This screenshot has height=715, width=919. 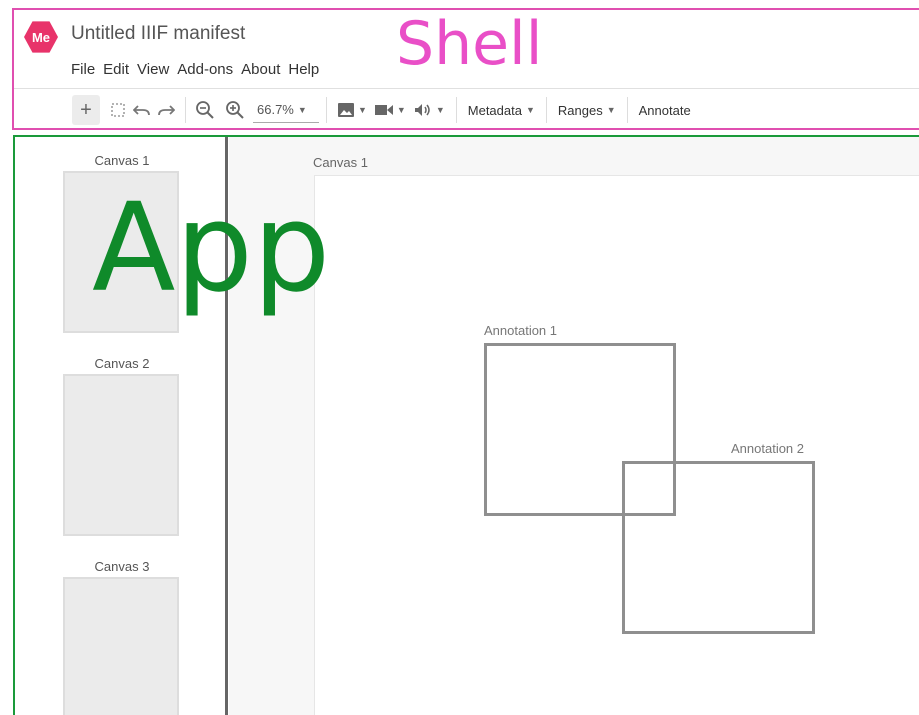 I want to click on zoom-in-icon, so click(x=235, y=110).